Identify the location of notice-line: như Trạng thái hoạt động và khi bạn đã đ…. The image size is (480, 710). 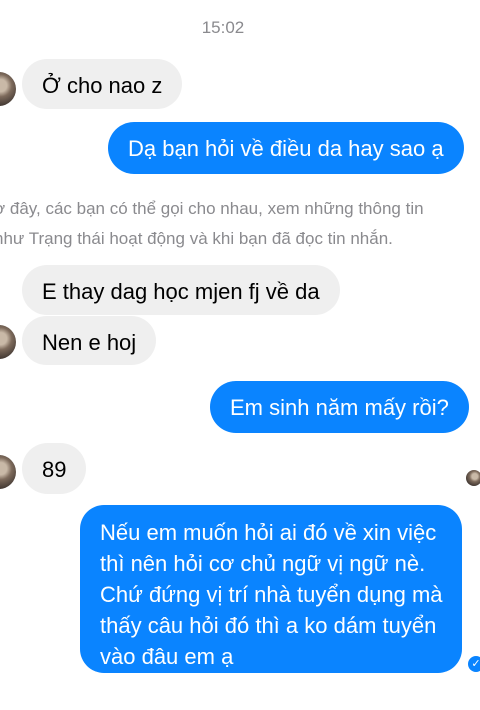
(196, 238).